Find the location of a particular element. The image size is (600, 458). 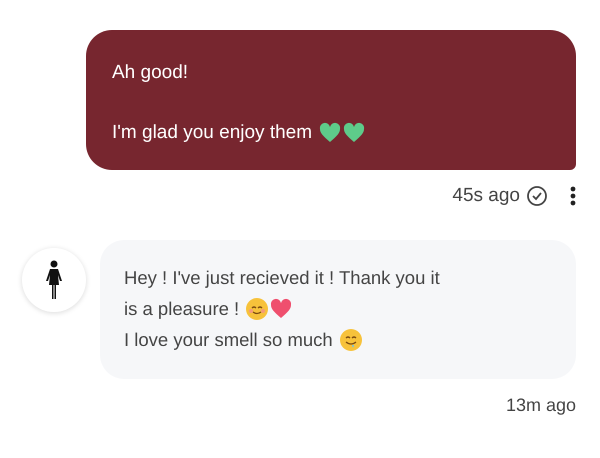

message-time: 13m ago is located at coordinates (541, 405).